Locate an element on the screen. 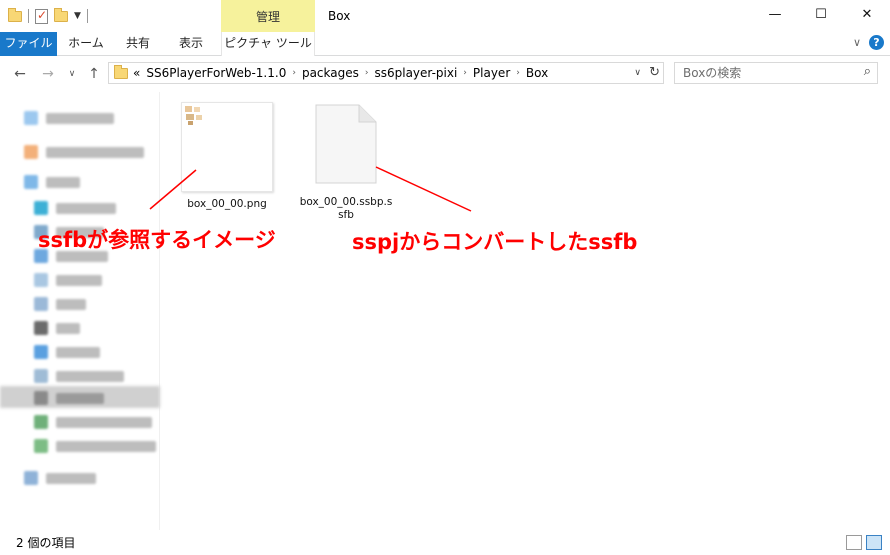 Image resolution: width=890 pixels, height=555 pixels. recent-locations-icon: ∨ is located at coordinates (72, 74).